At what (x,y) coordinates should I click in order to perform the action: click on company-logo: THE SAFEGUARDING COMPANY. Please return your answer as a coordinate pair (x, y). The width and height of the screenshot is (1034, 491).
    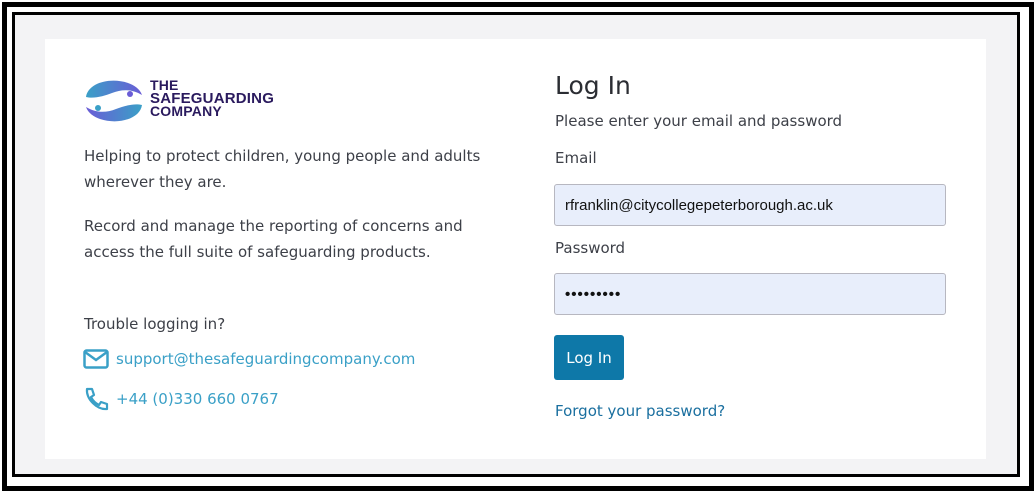
    Looking at the image, I should click on (192, 101).